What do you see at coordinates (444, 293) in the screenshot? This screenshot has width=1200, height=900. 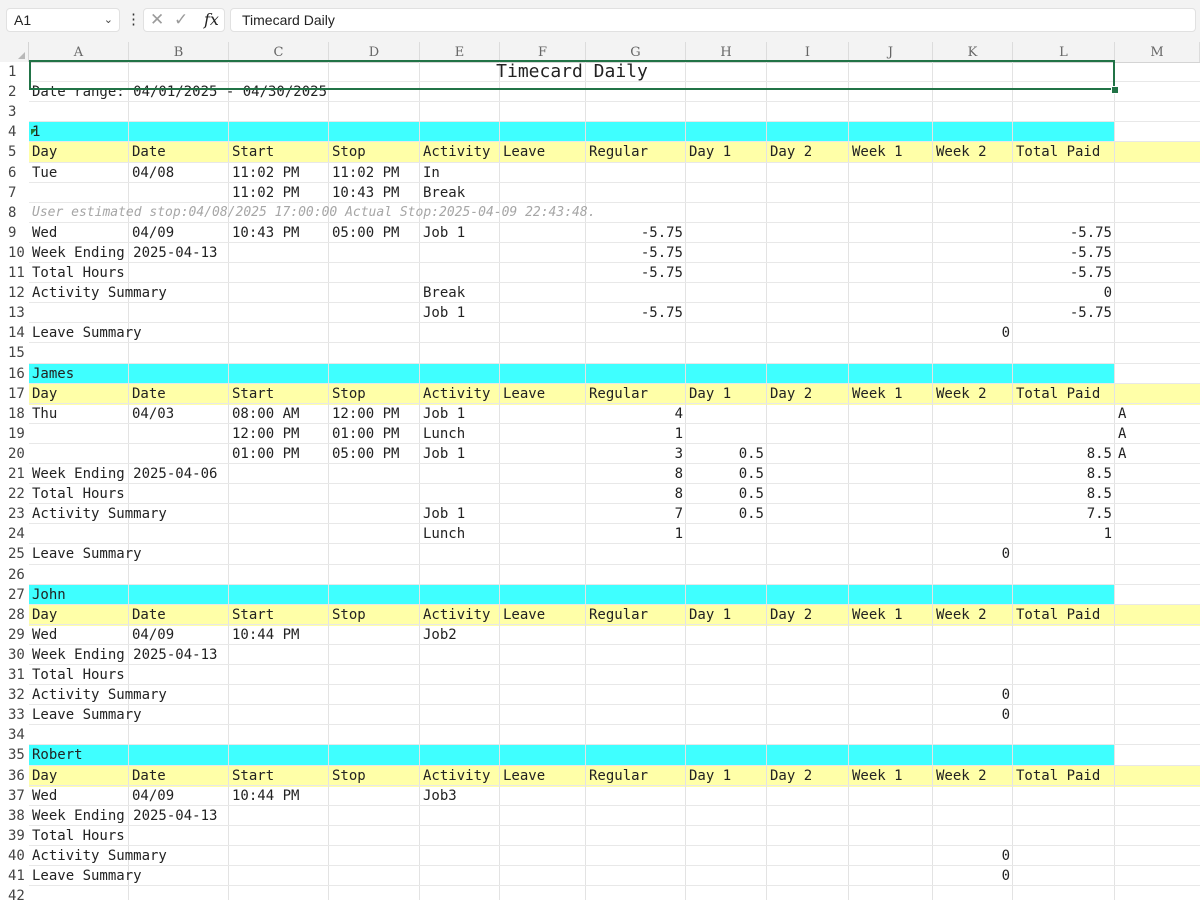 I see `activity-cell: Break` at bounding box center [444, 293].